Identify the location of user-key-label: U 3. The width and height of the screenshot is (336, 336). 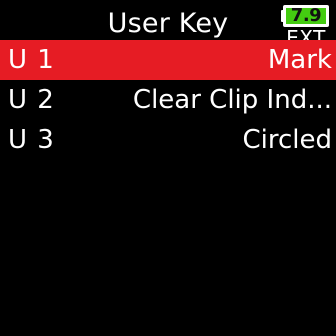
(31, 140).